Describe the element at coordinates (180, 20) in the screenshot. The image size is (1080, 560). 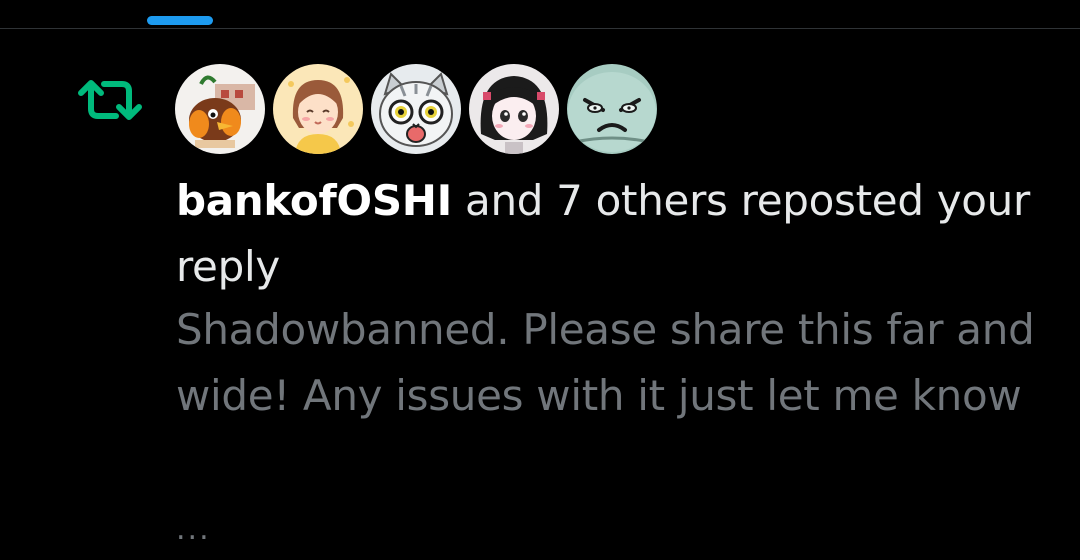
I see `active-tab-indicator` at that location.